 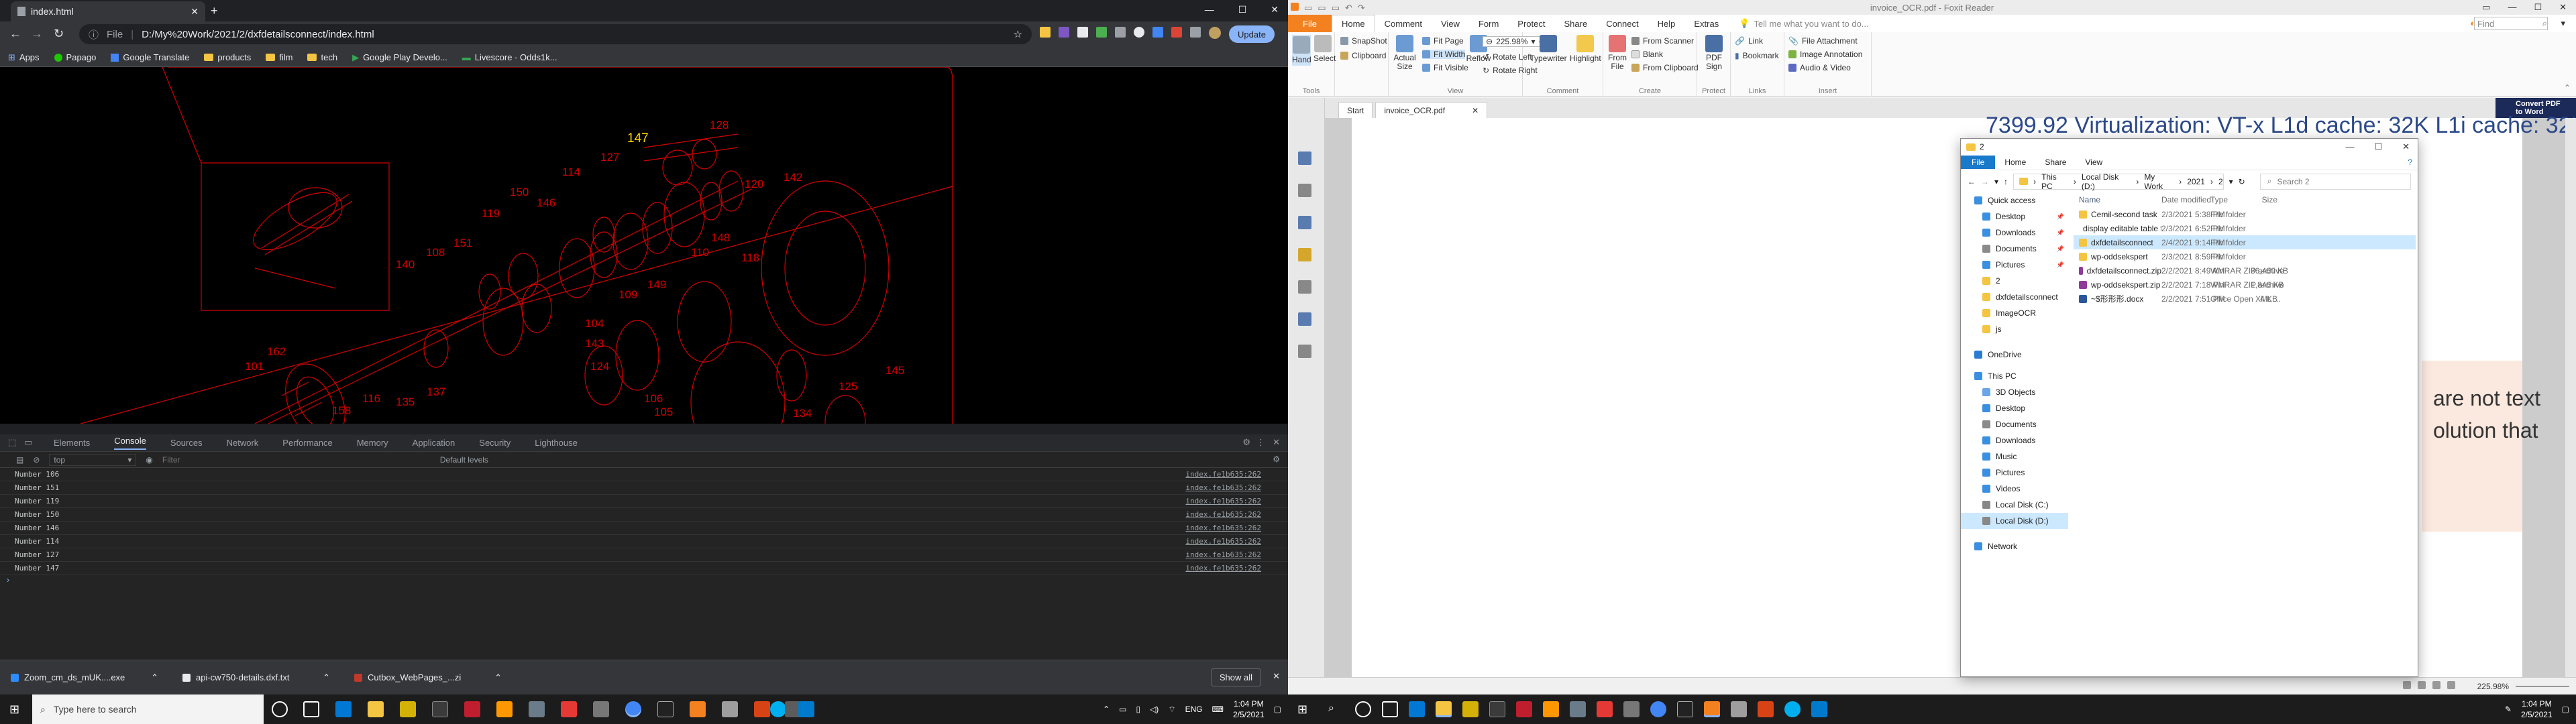 I want to click on levels-select: Default levels, so click(x=464, y=460).